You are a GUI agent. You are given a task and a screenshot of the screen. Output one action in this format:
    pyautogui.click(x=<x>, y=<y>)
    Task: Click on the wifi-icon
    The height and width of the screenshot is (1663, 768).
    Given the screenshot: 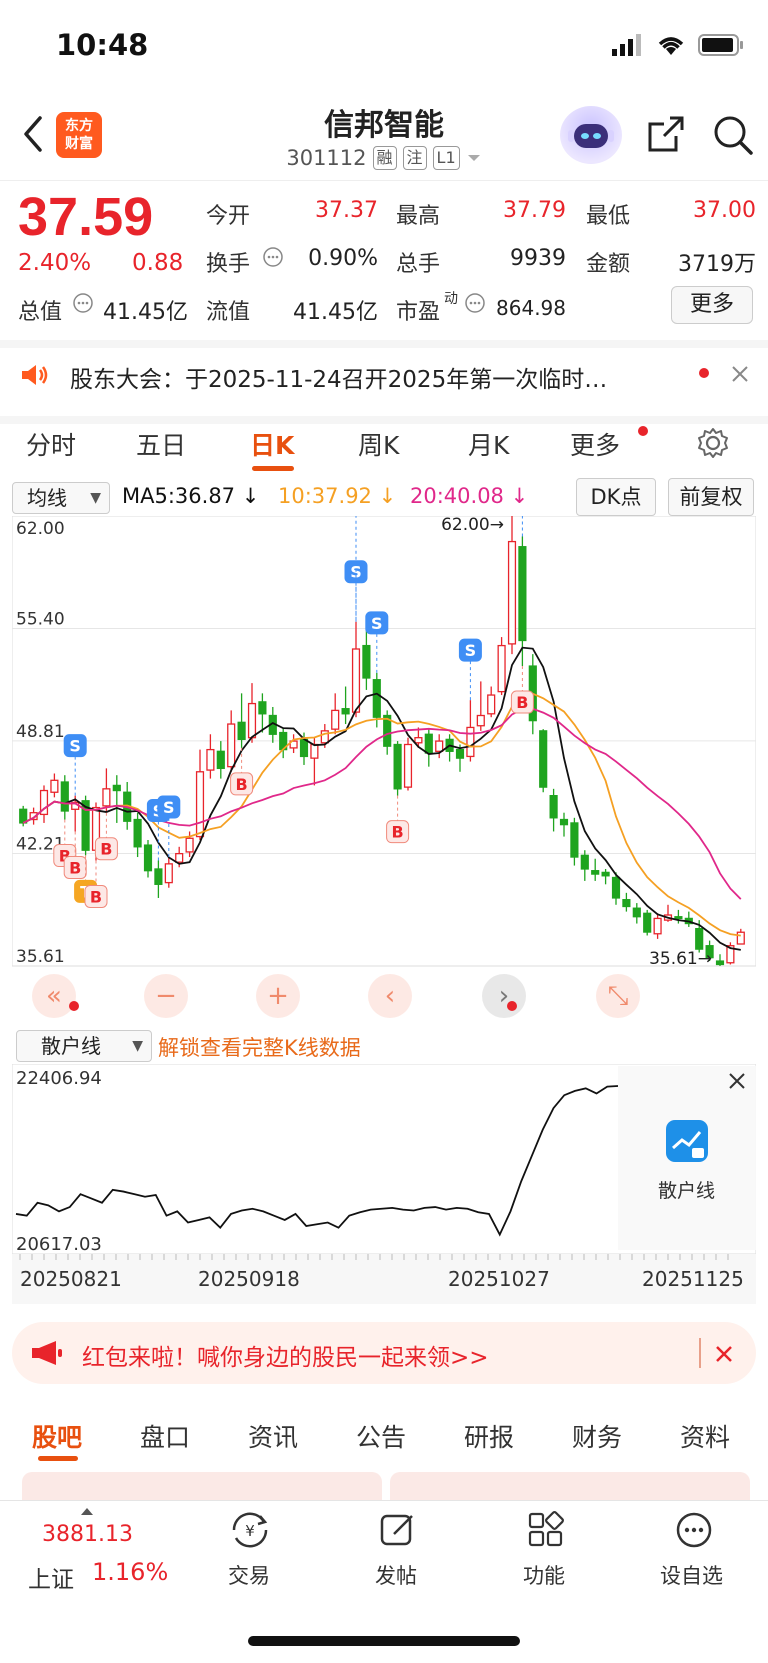 What is the action you would take?
    pyautogui.click(x=671, y=46)
    